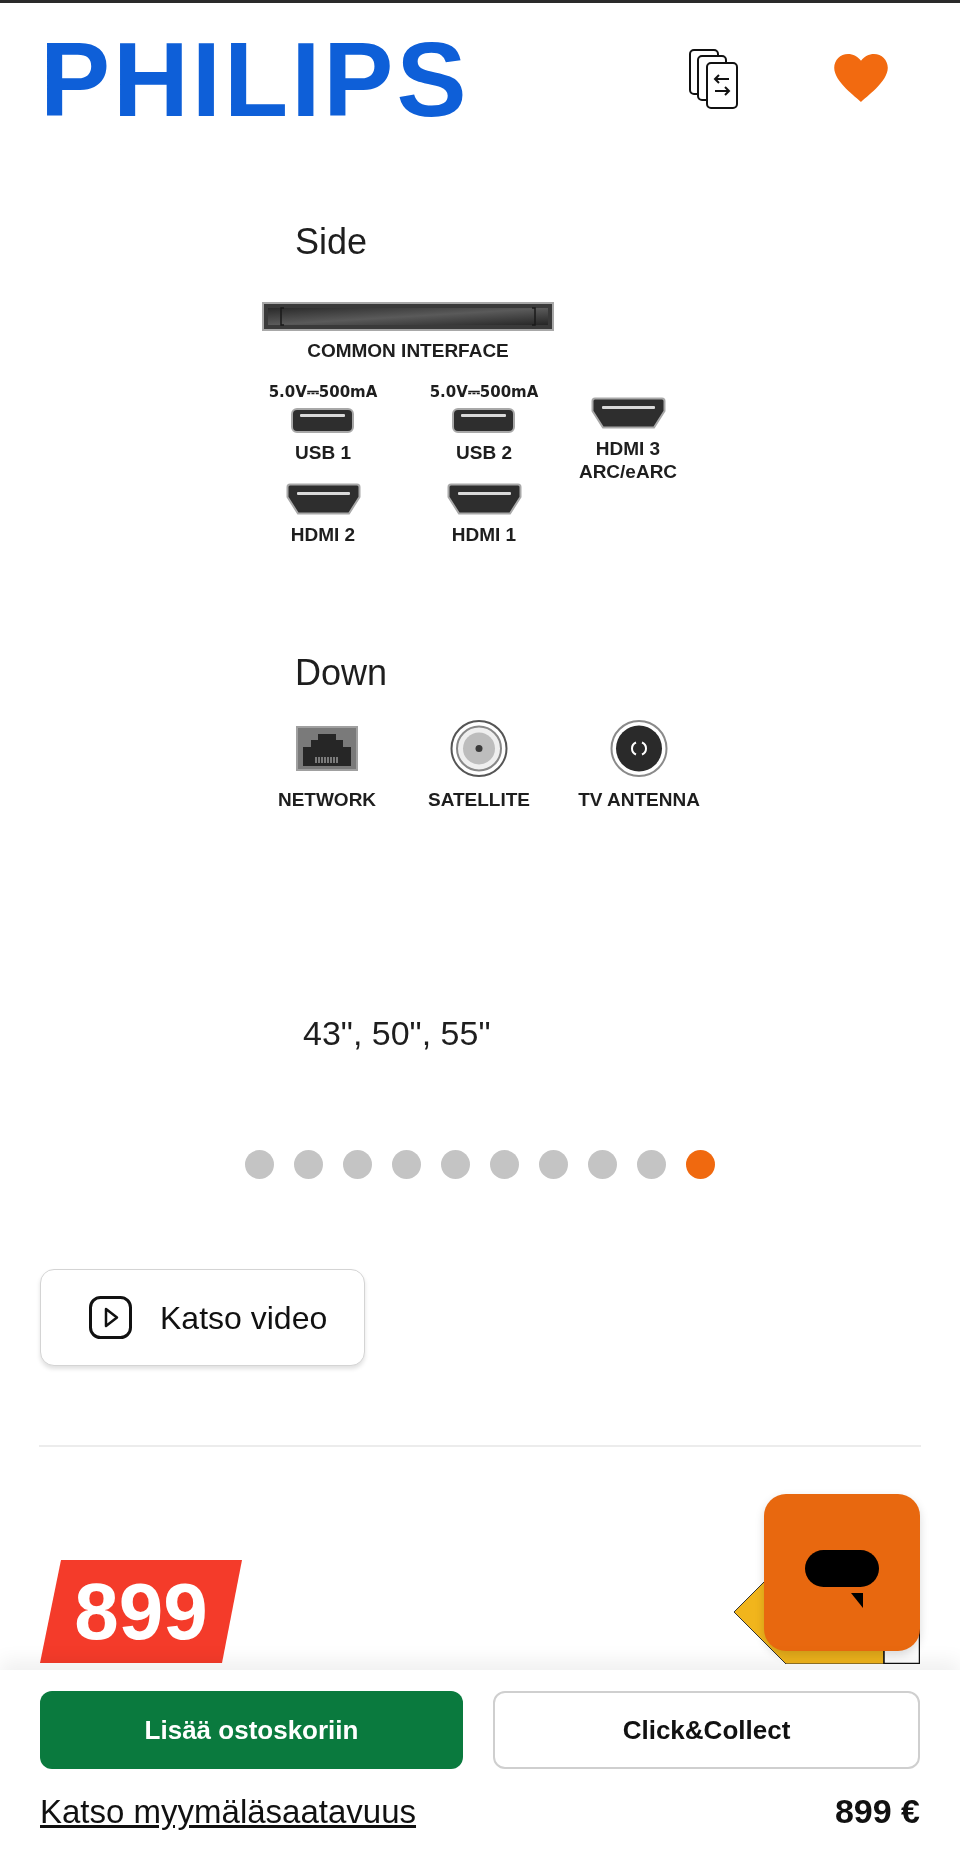 The image size is (960, 1854). Describe the element at coordinates (484, 535) in the screenshot. I see `port-label: HDMI 1` at that location.